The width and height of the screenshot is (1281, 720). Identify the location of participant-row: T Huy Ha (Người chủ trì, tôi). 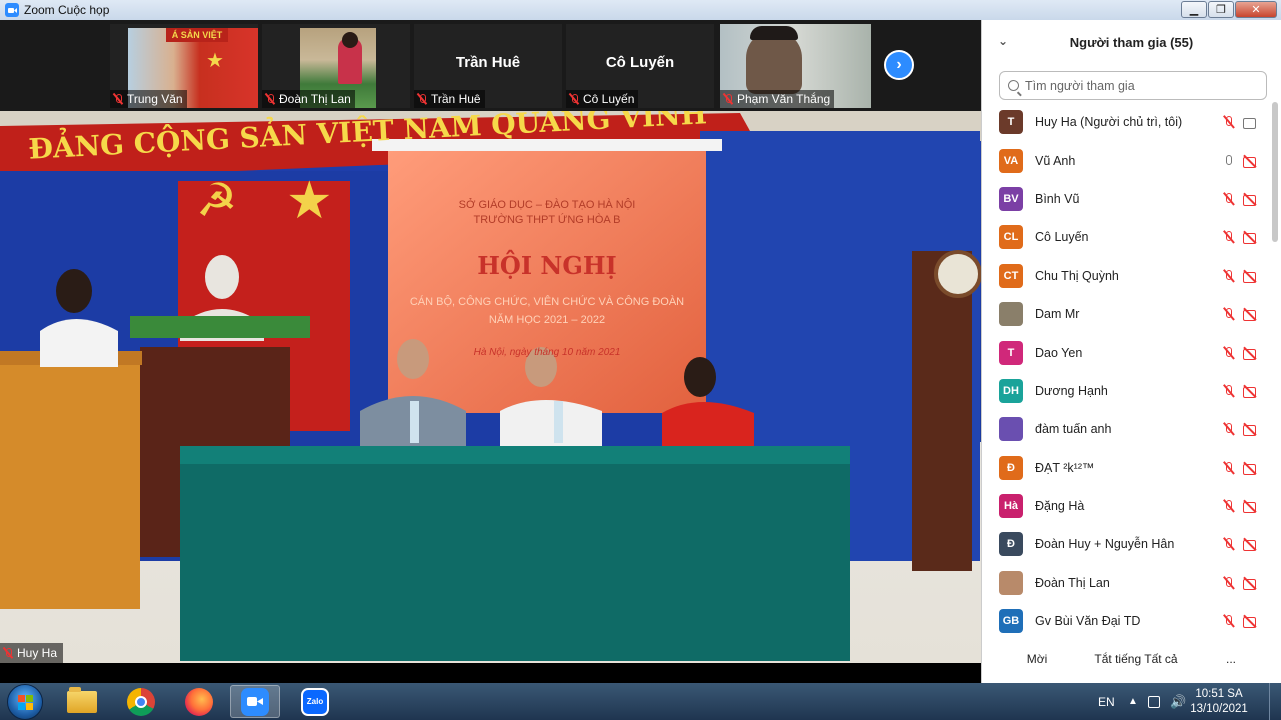
(1131, 122).